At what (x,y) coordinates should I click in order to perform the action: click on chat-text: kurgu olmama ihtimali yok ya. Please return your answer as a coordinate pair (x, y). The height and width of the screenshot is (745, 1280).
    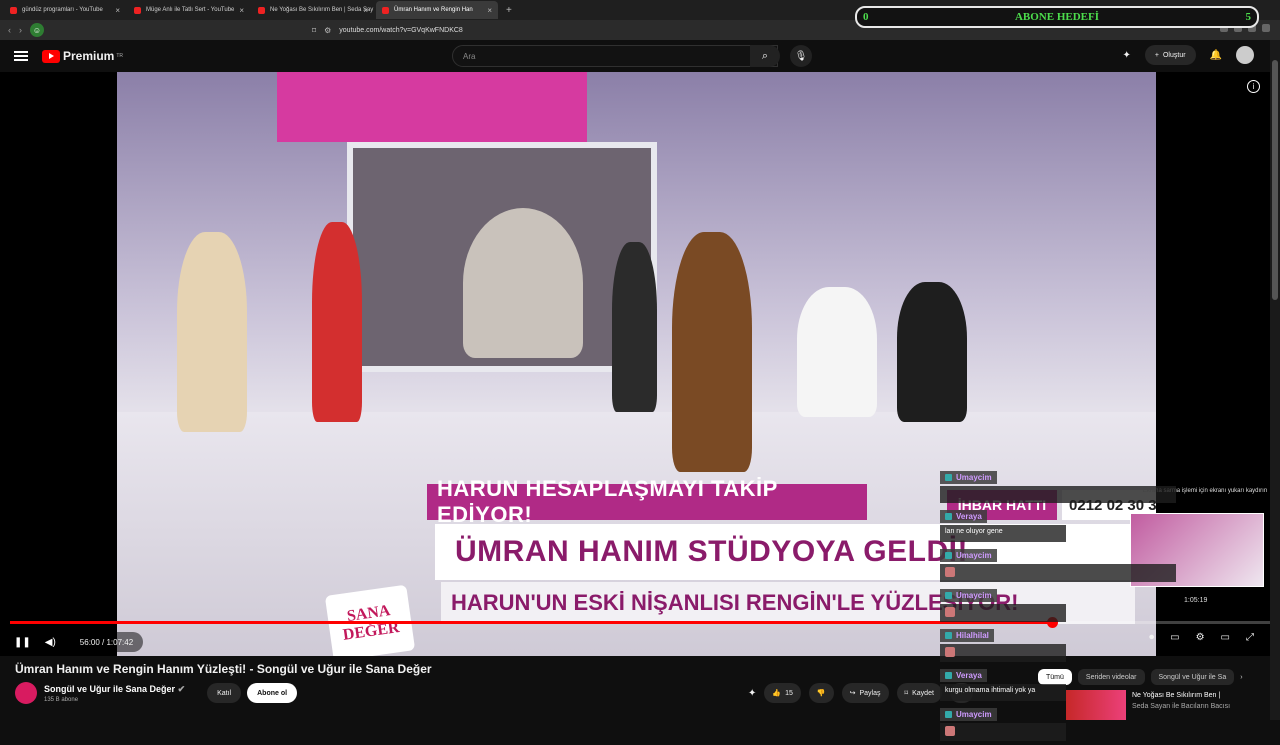
    Looking at the image, I should click on (1003, 692).